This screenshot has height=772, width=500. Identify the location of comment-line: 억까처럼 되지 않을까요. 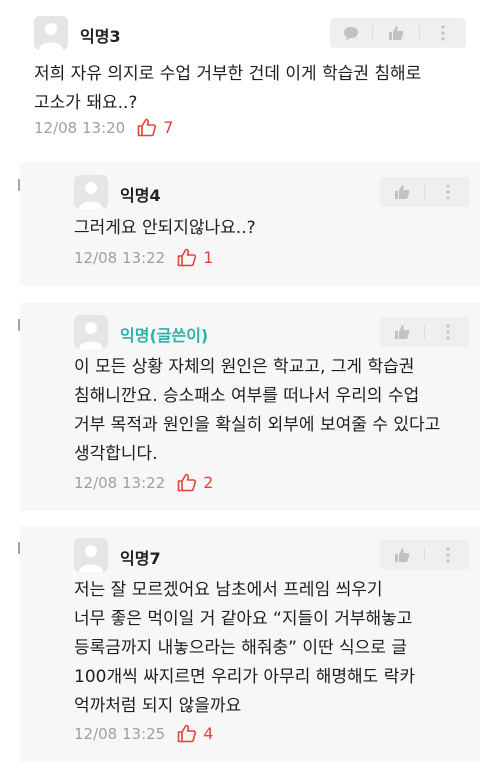
(158, 706).